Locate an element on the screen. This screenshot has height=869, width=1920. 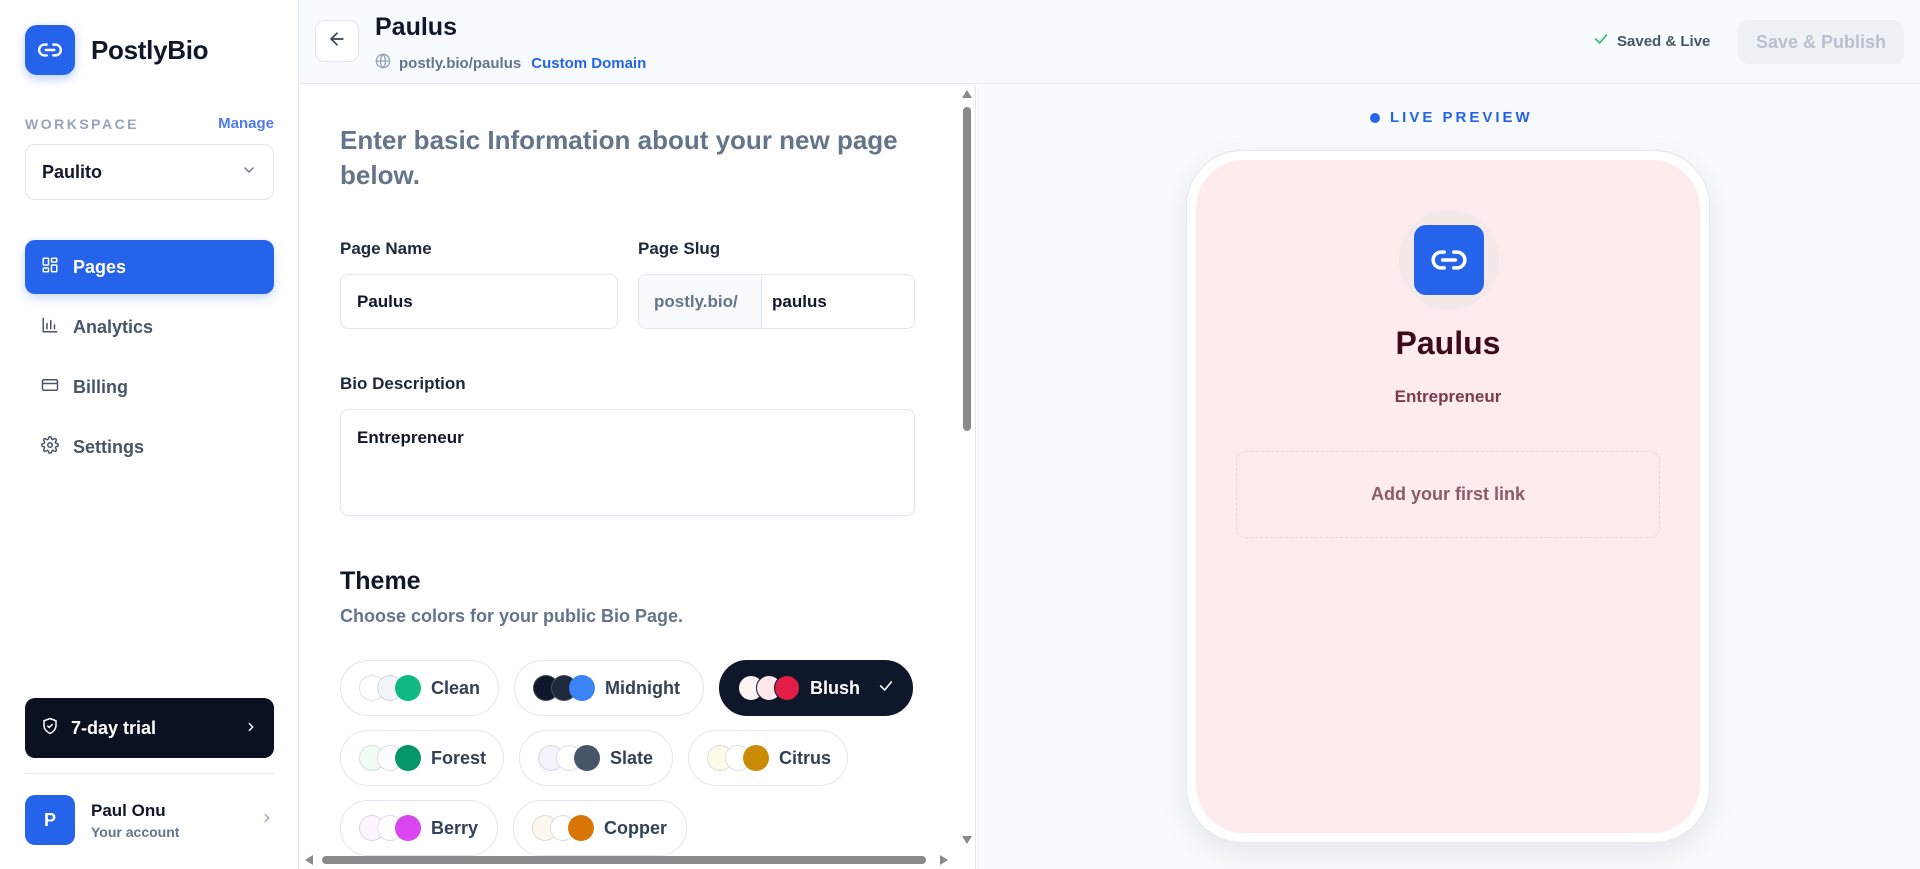
theme-chip-blush: Blush is located at coordinates (816, 688).